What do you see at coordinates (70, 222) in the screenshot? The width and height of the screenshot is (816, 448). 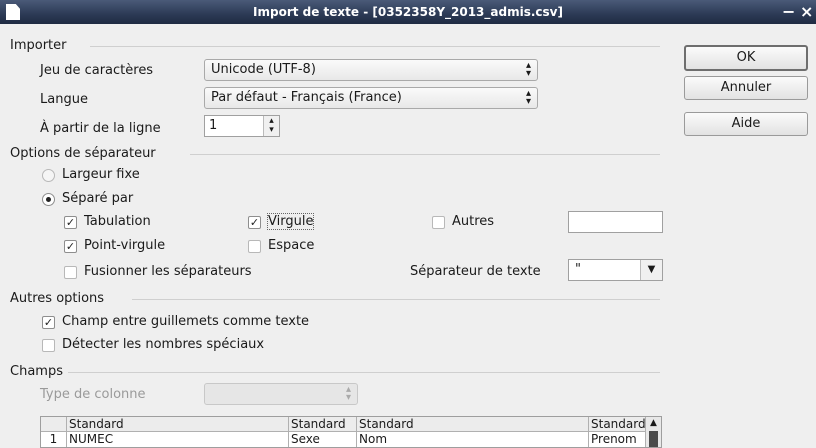 I see `tab-checkbox: ✓` at bounding box center [70, 222].